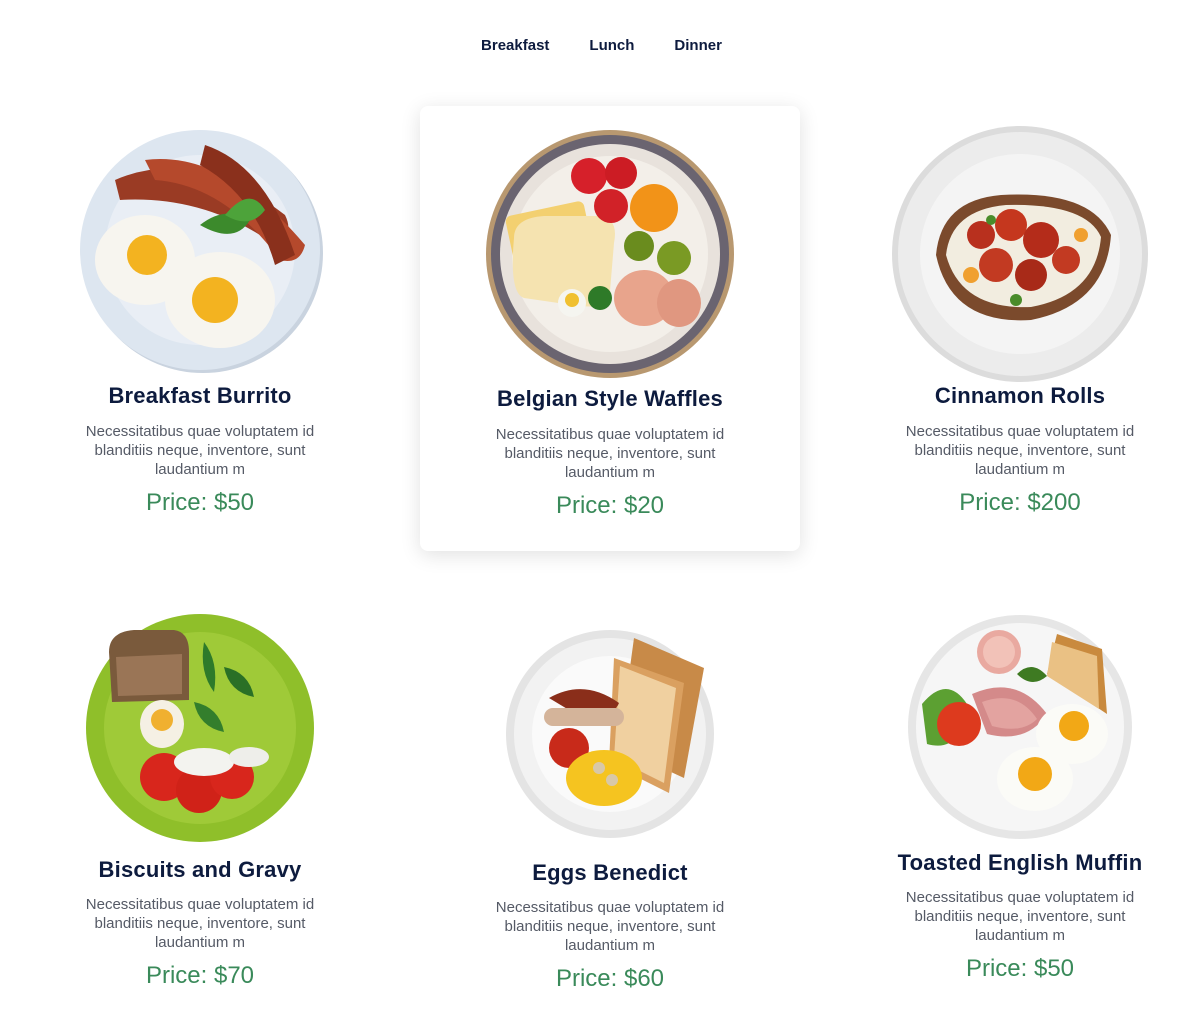 This screenshot has width=1203, height=1036. Describe the element at coordinates (610, 734) in the screenshot. I see `toast-scrambled-eggs-sausage-plate-image` at that location.